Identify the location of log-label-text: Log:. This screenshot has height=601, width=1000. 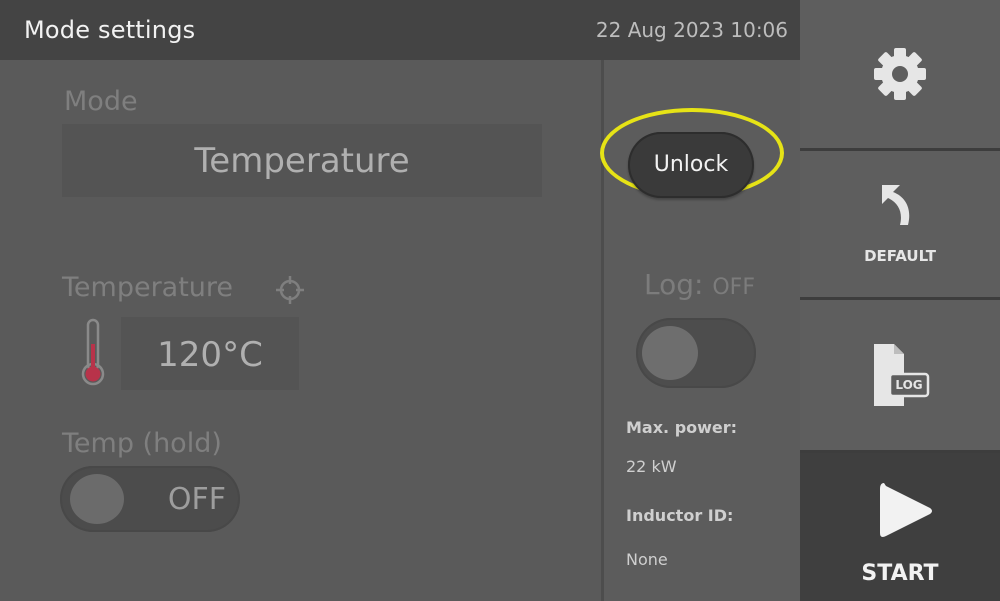
(674, 284).